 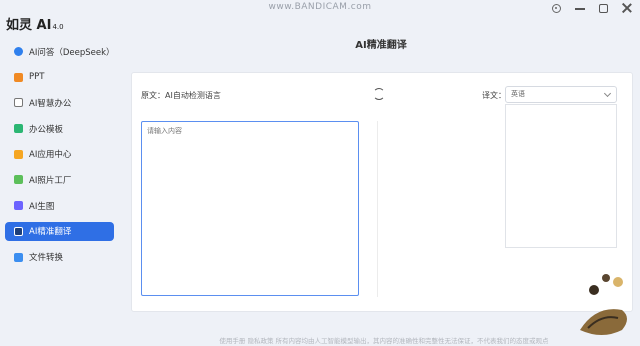 I want to click on sidebar-item-photo-factory: AI照片工厂, so click(x=59, y=179).